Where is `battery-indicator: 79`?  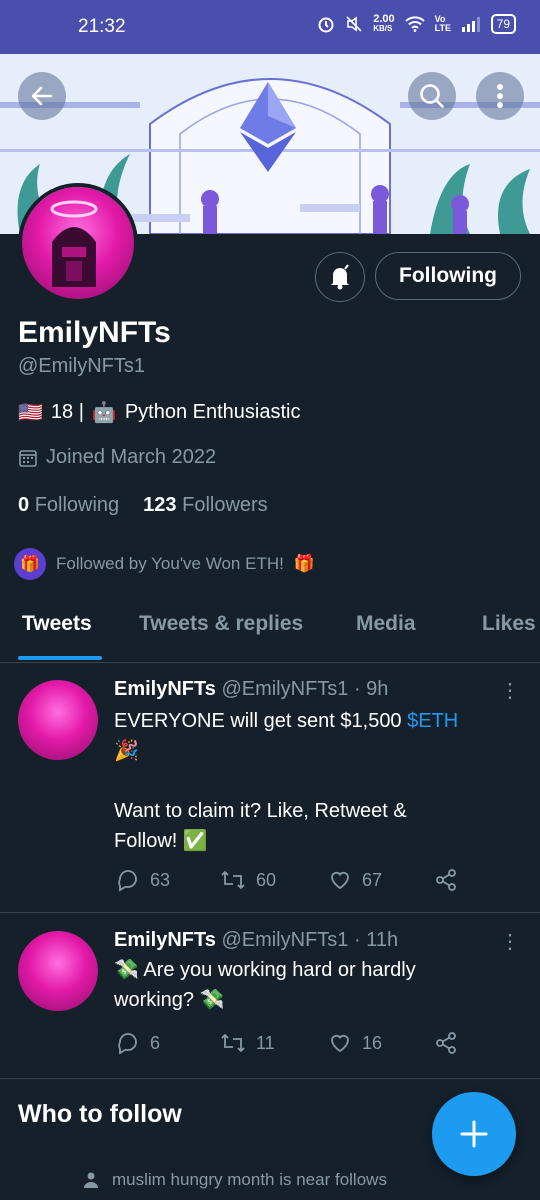 battery-indicator: 79 is located at coordinates (503, 24).